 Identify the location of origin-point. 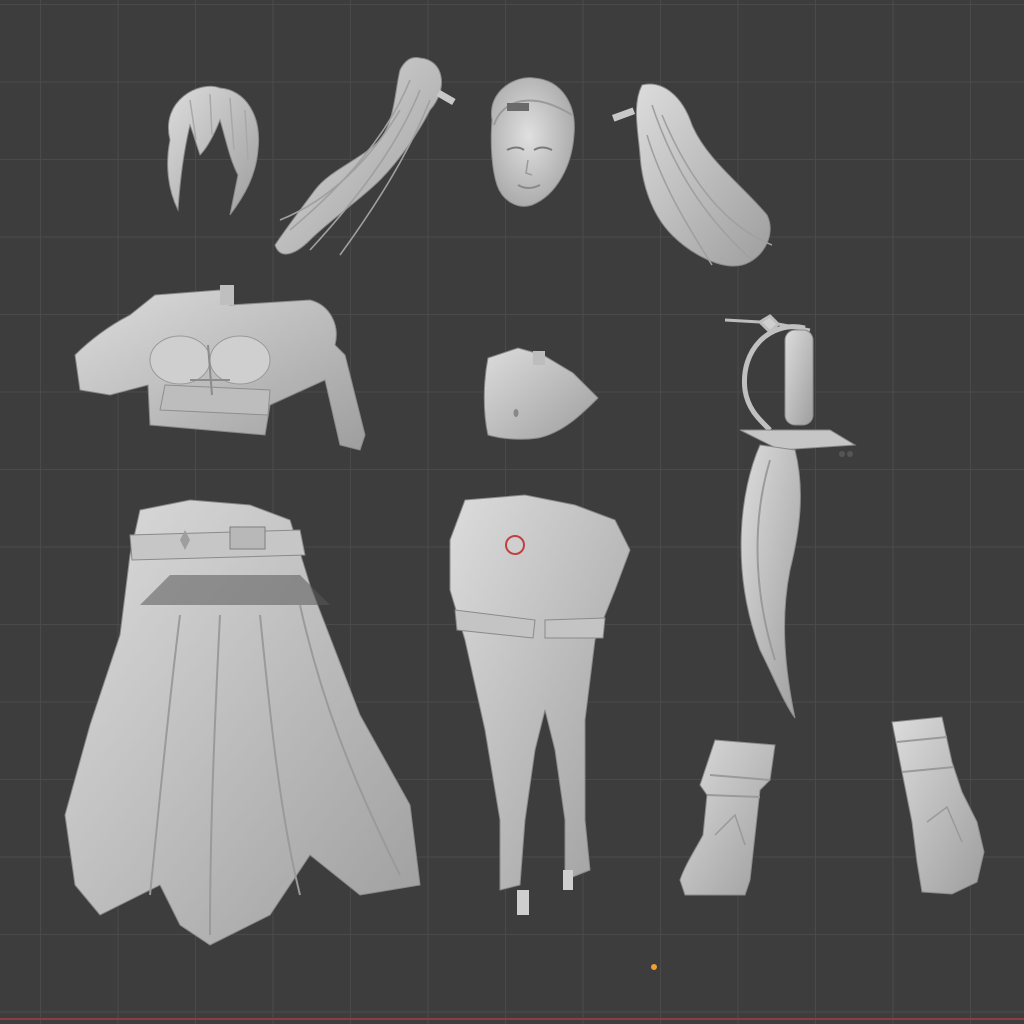
(654, 967).